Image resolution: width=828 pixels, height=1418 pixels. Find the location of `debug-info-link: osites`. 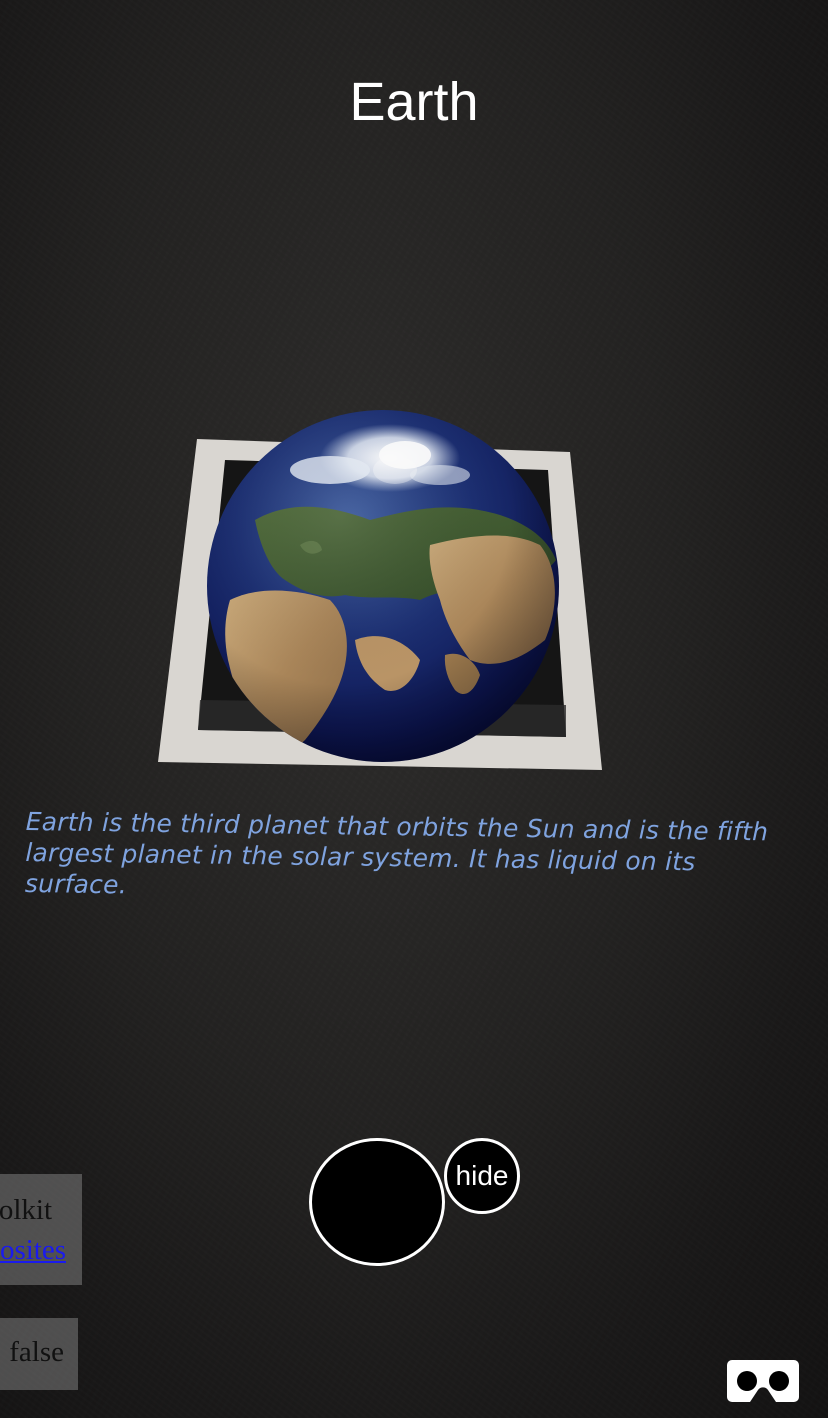

debug-info-link: osites is located at coordinates (33, 1250).